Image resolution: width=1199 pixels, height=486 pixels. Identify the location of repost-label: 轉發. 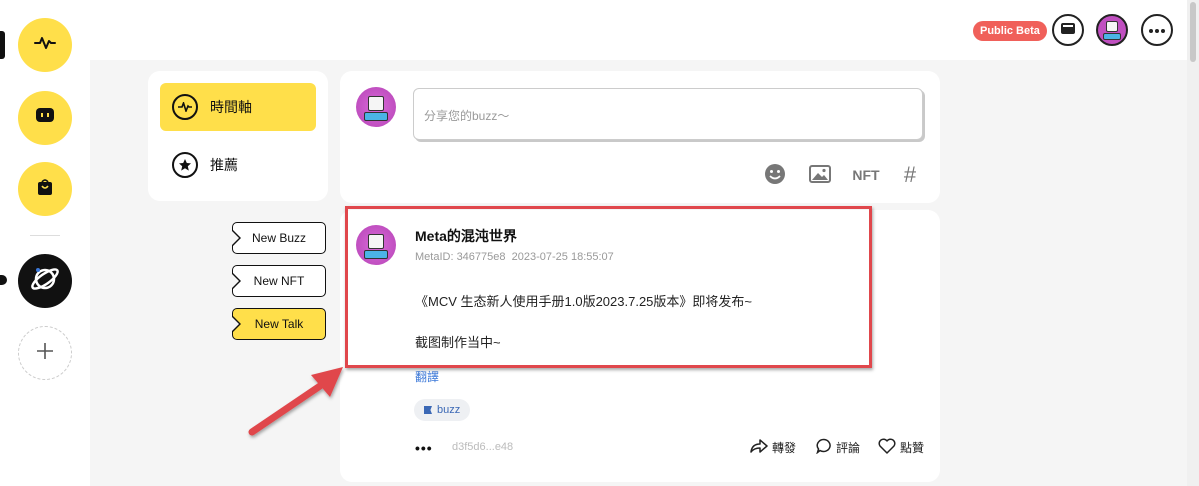
(784, 448).